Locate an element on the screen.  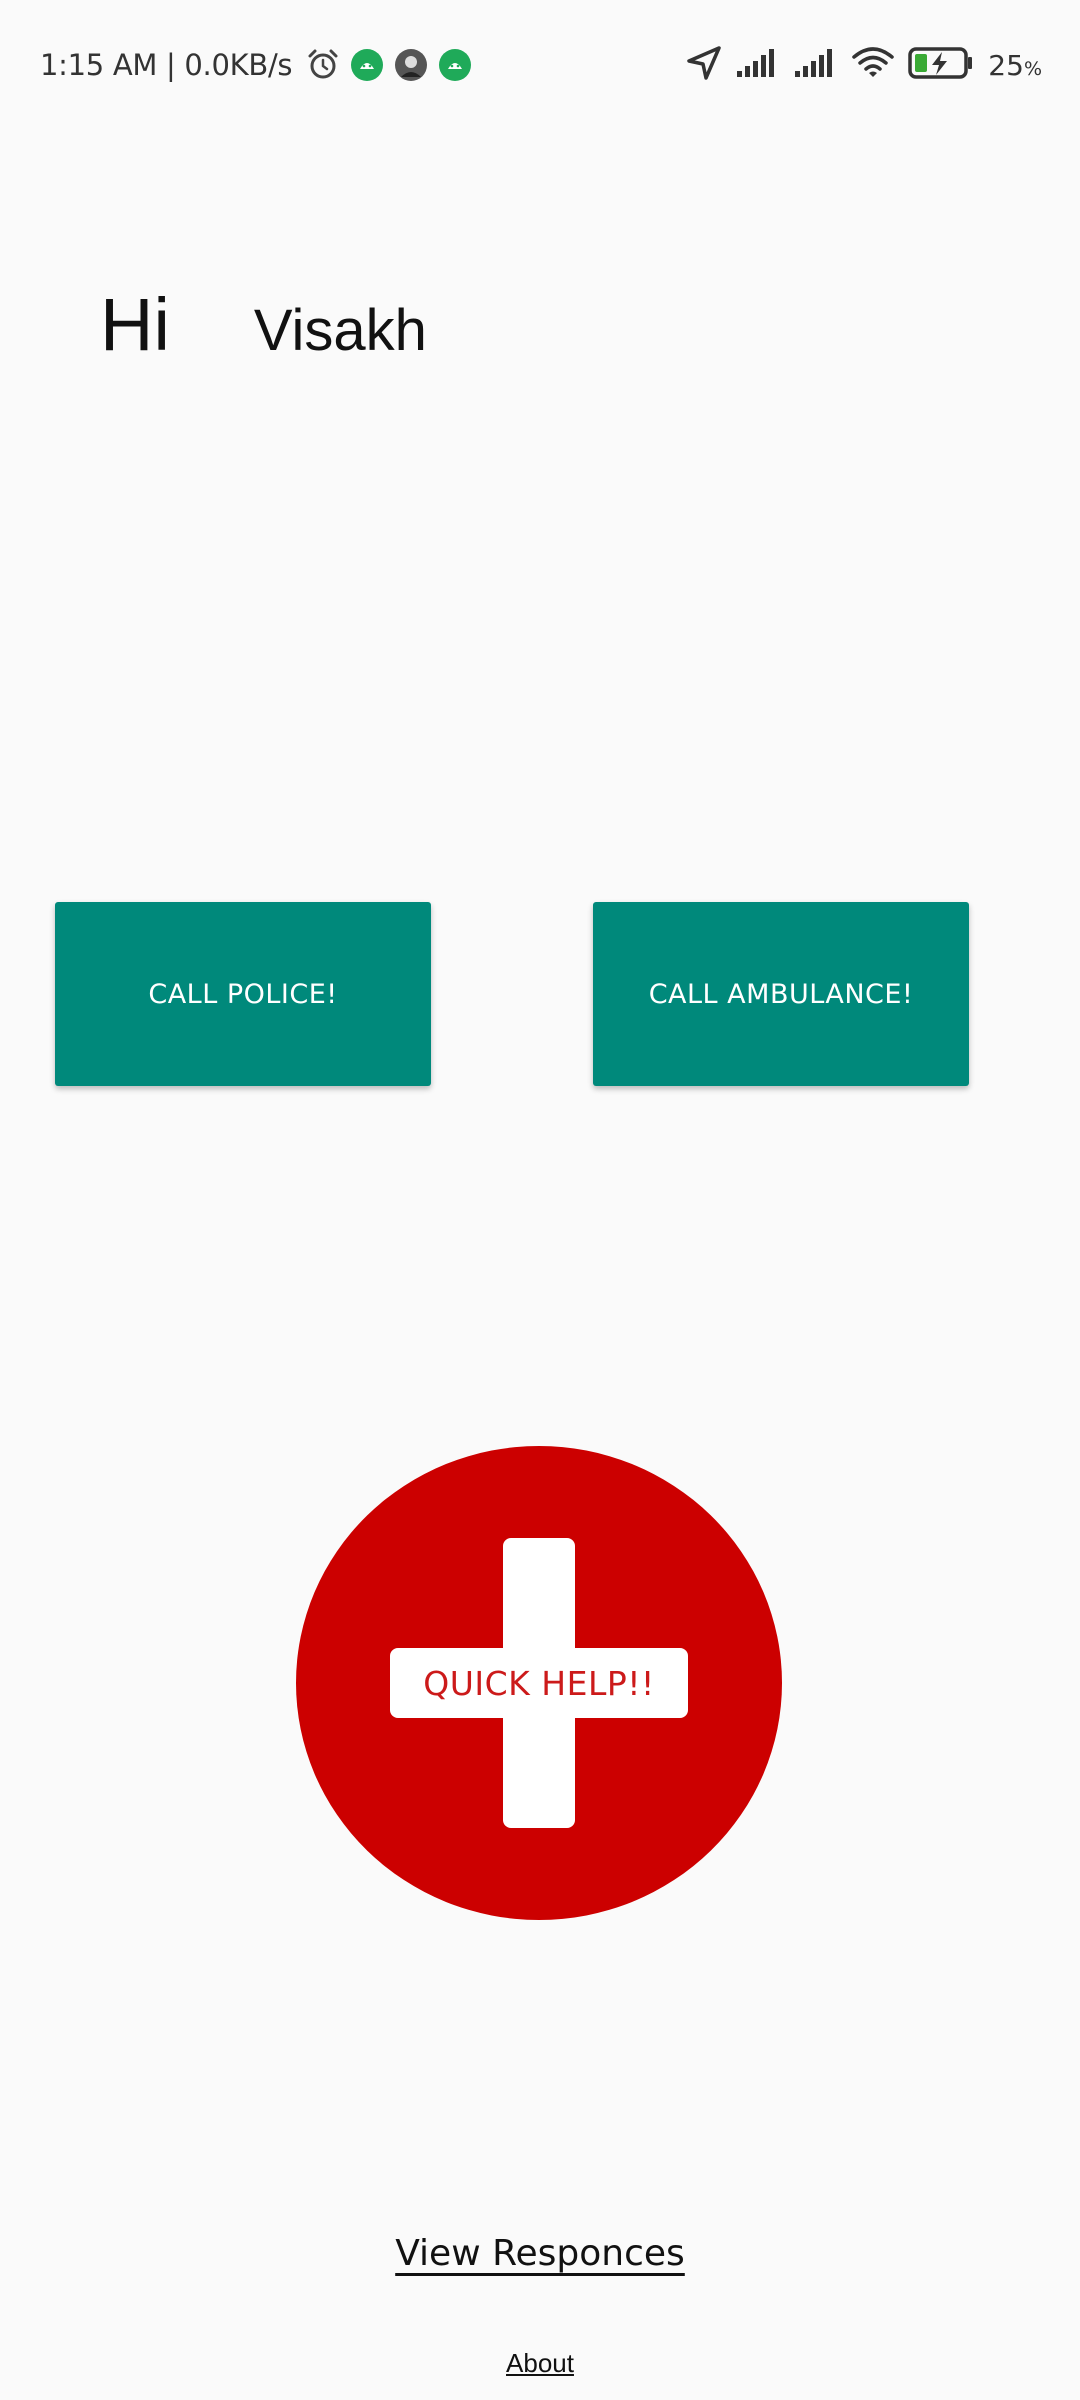
quick-help-button: QUICK HELP!! is located at coordinates (539, 1683).